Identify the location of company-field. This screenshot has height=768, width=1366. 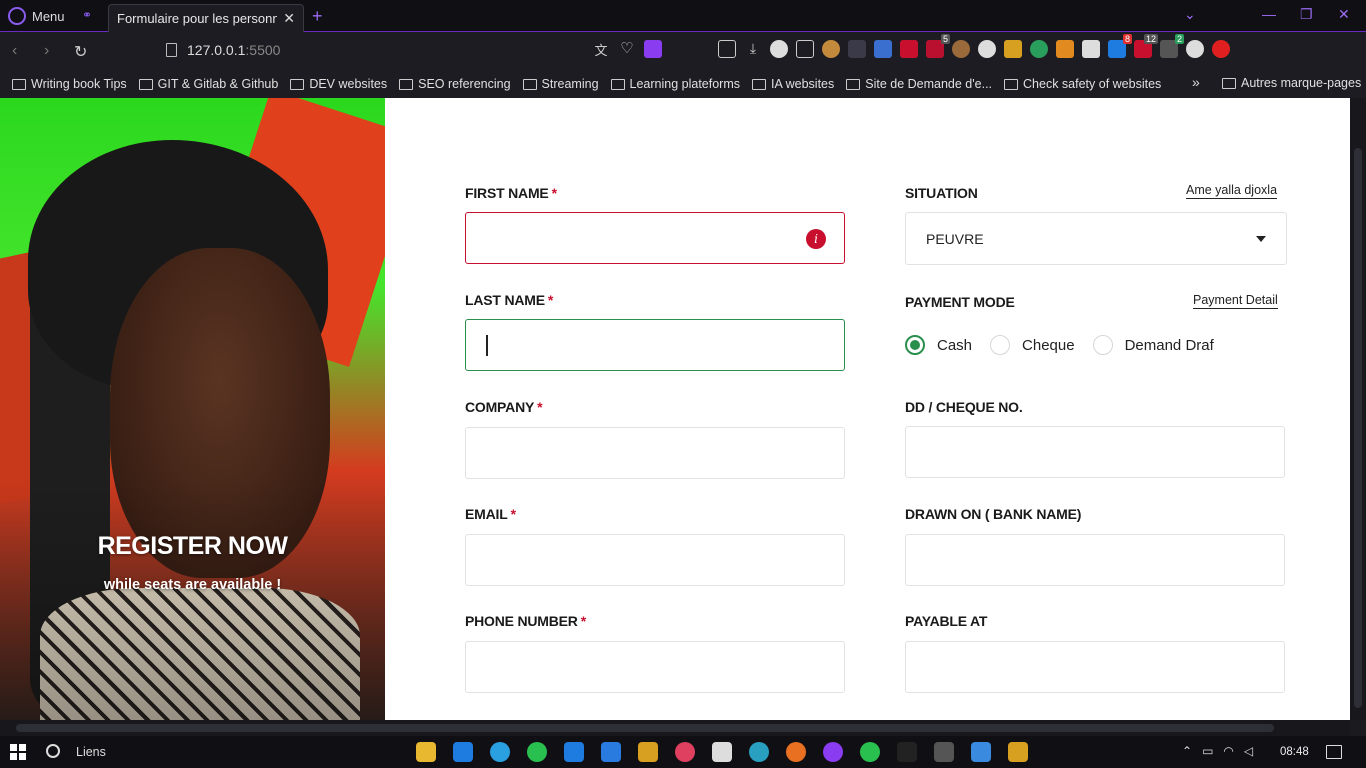
(655, 453).